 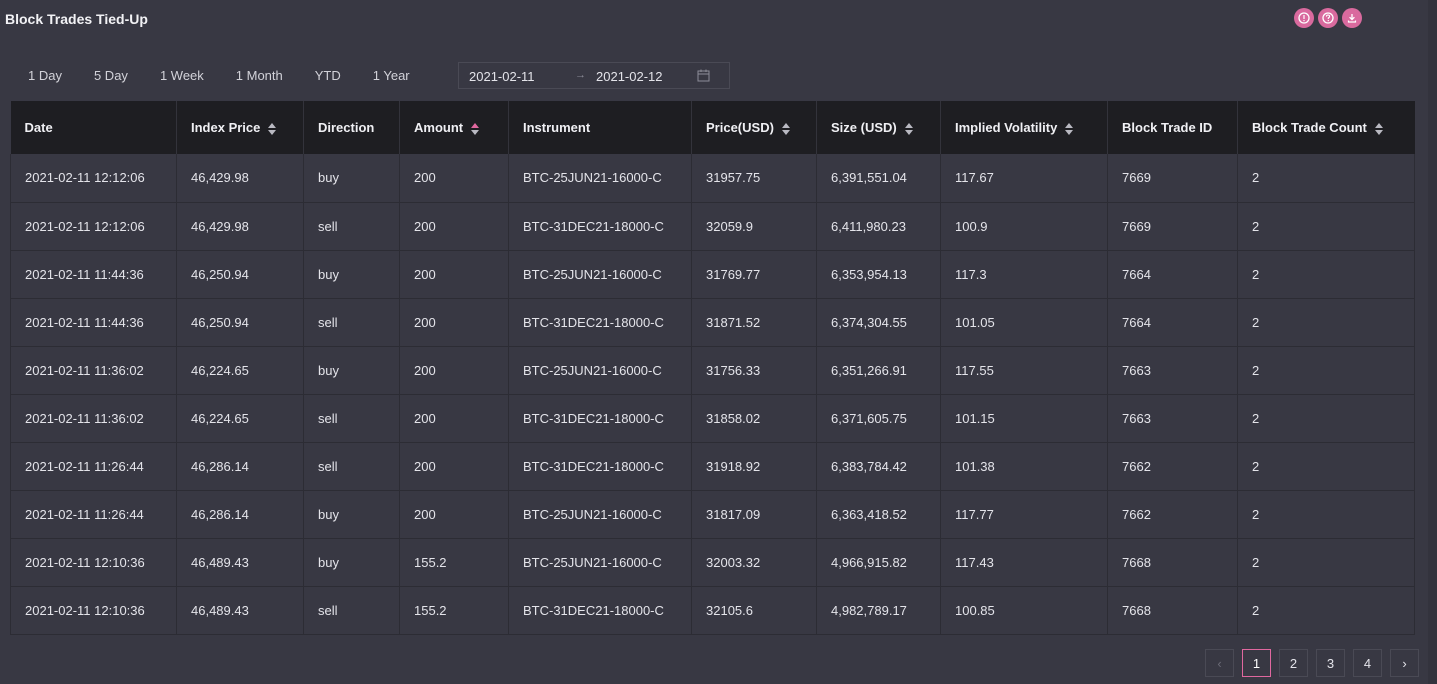 I want to click on page-button-4: 4, so click(x=1367, y=663).